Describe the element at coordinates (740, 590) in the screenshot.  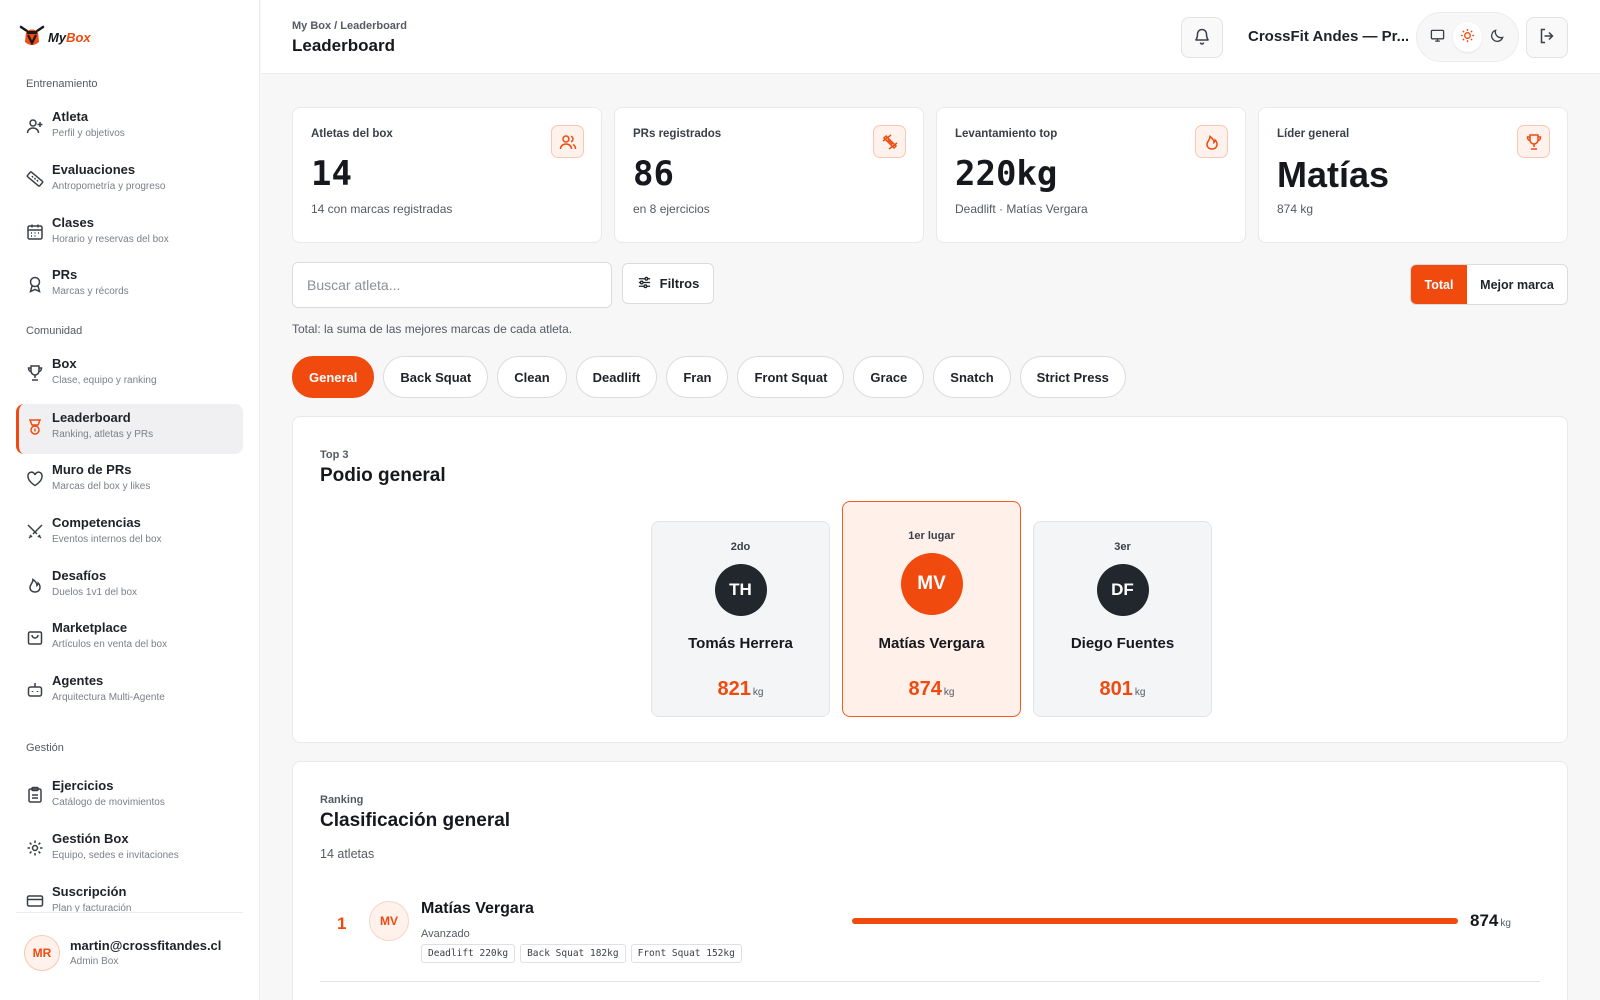
I see `avatar: TH` at that location.